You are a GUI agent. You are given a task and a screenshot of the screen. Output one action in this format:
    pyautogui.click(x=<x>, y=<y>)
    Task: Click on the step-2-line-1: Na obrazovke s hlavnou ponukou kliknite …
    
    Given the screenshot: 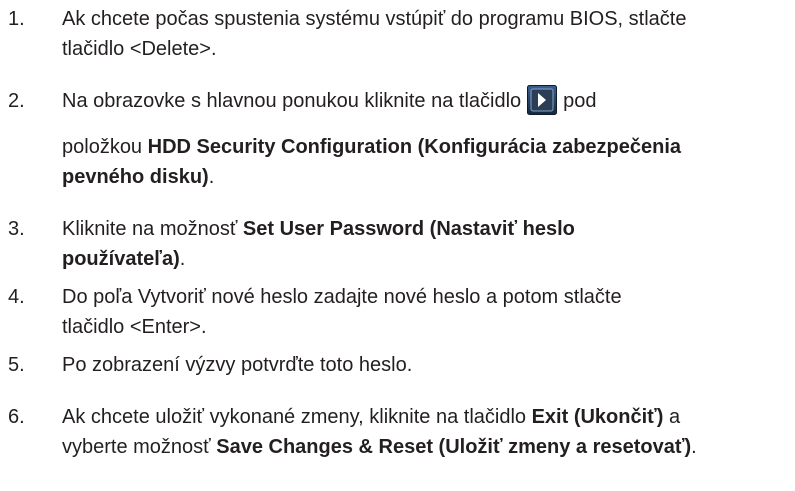 What is the action you would take?
    pyautogui.click(x=424, y=100)
    